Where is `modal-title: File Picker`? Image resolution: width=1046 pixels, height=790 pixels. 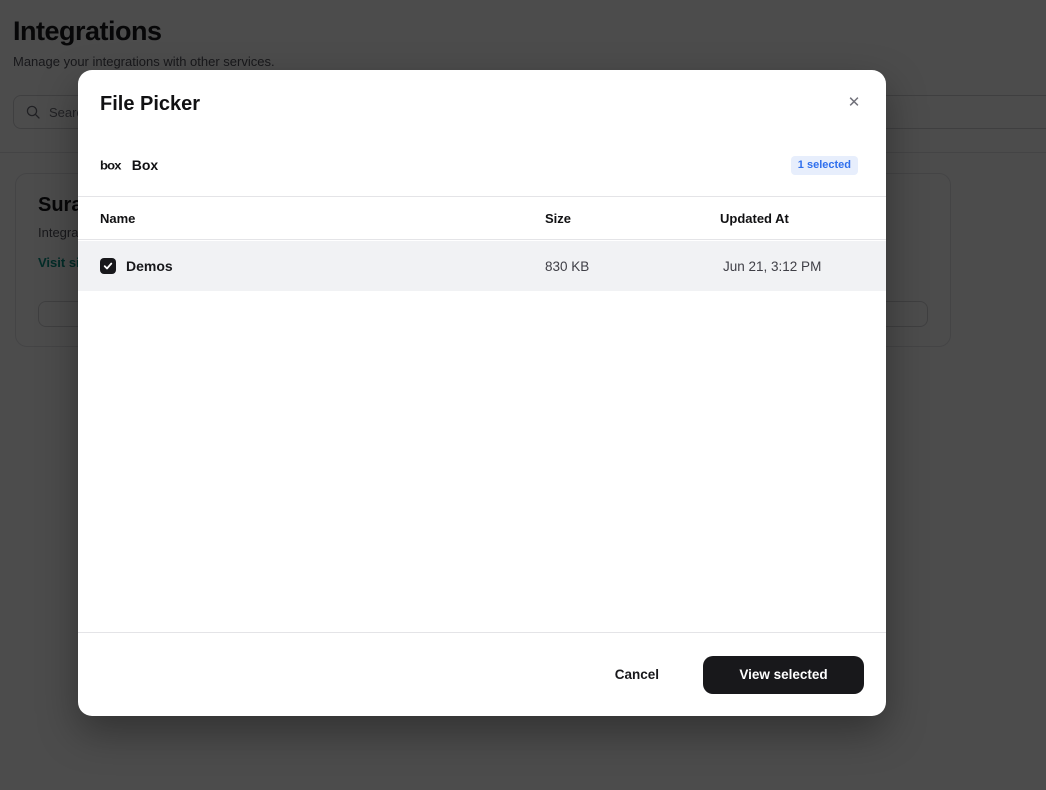
modal-title: File Picker is located at coordinates (150, 104).